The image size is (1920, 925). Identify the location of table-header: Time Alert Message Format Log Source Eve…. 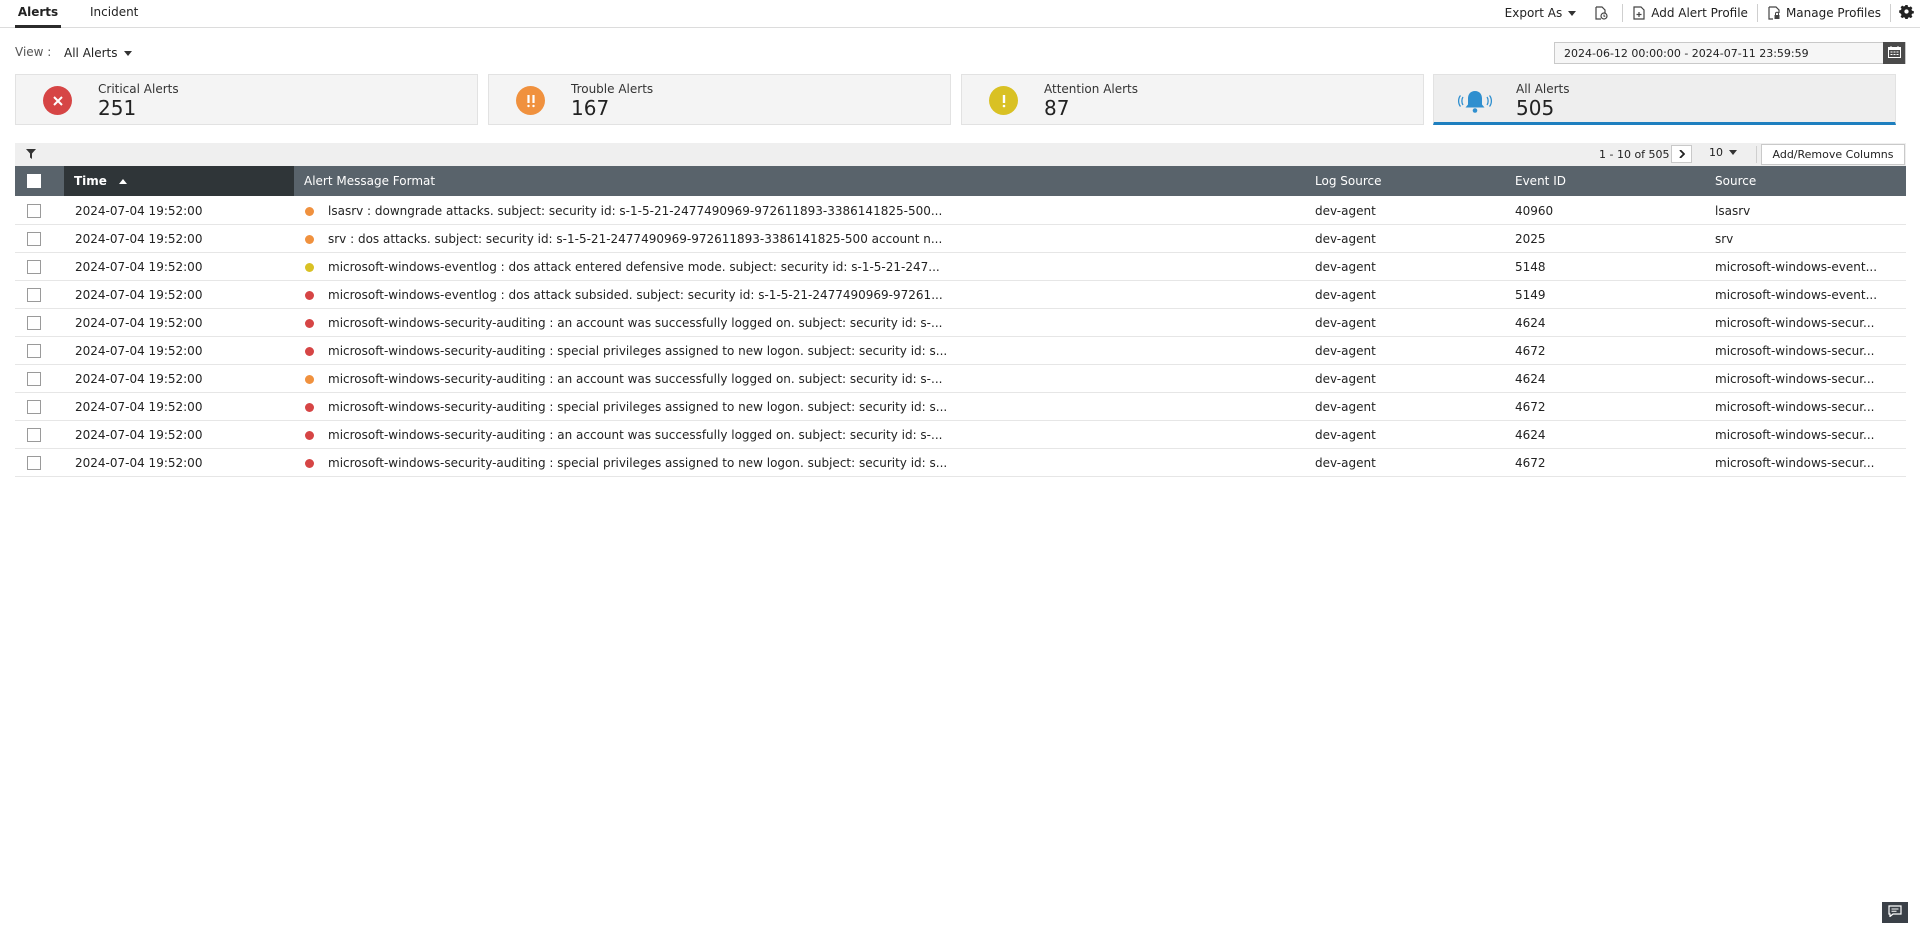
(960, 181).